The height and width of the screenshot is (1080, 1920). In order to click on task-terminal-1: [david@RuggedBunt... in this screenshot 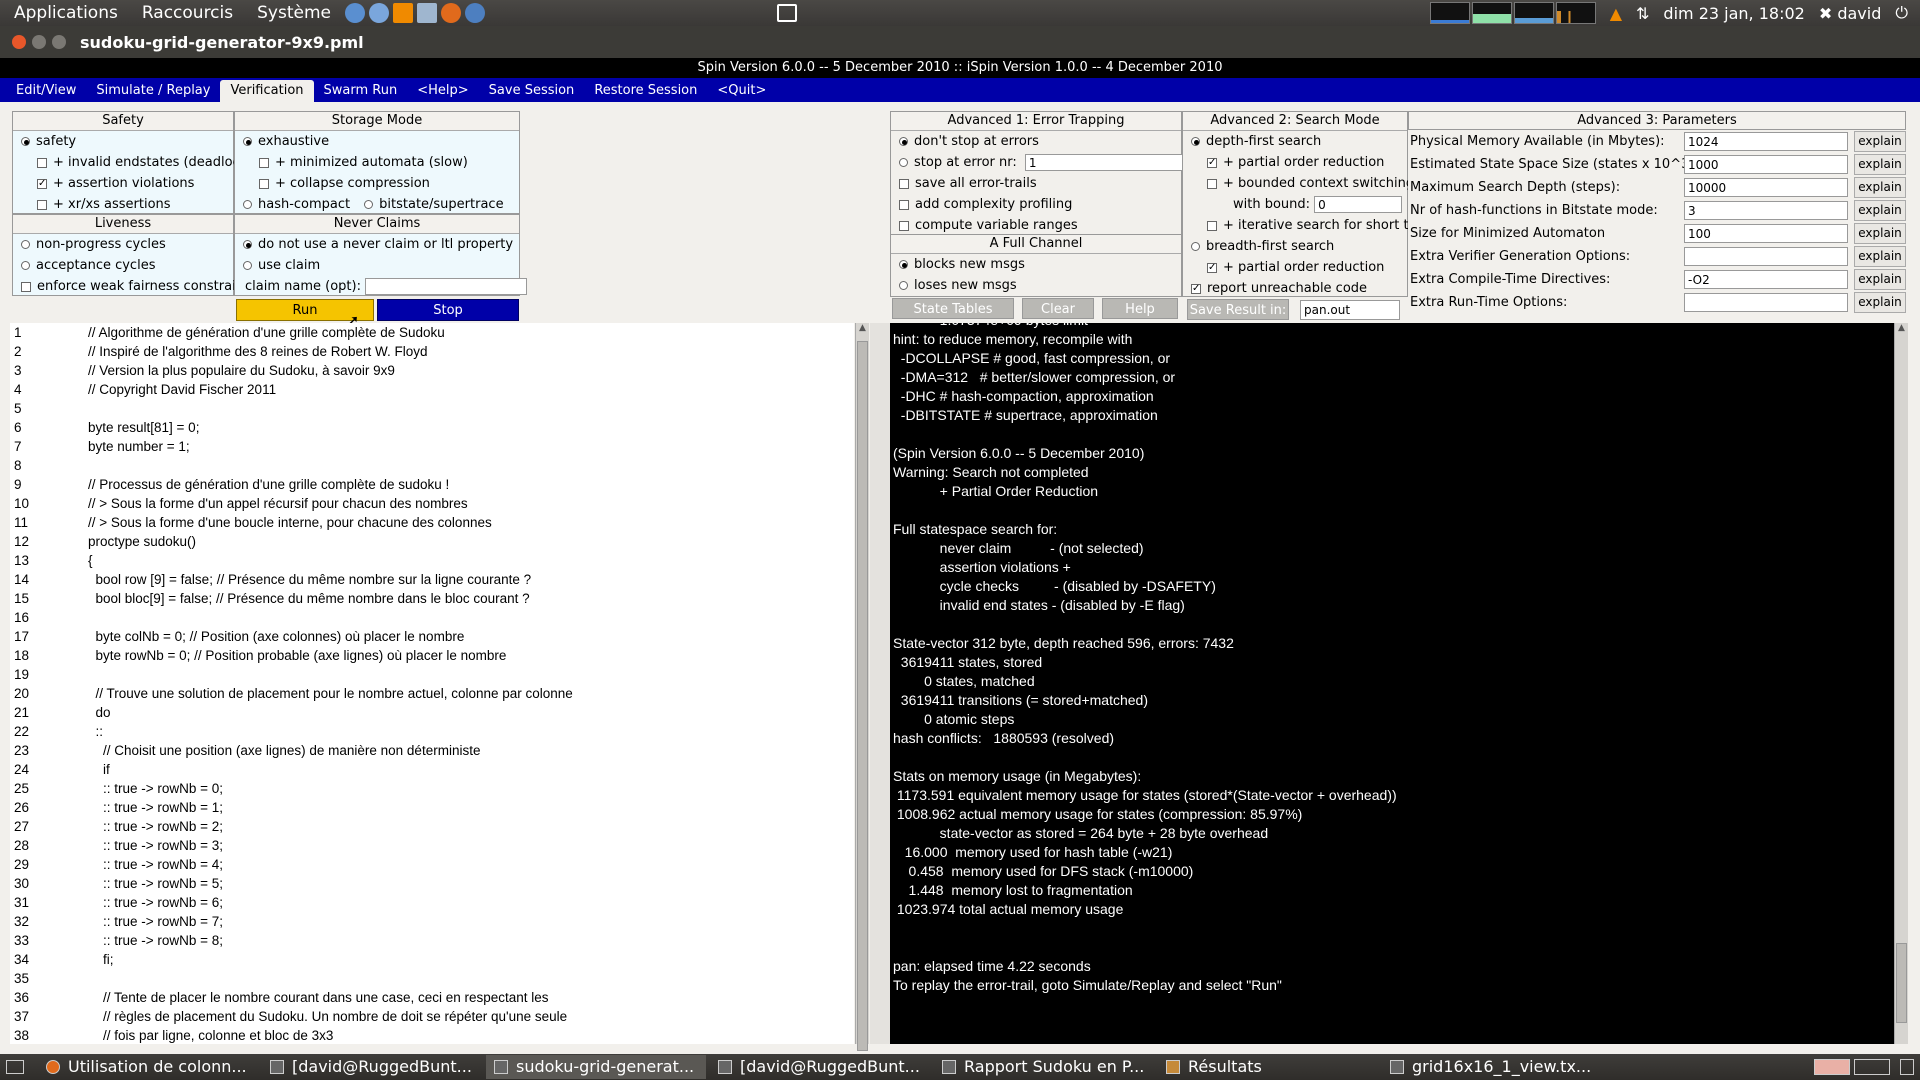, I will do `click(372, 1067)`.